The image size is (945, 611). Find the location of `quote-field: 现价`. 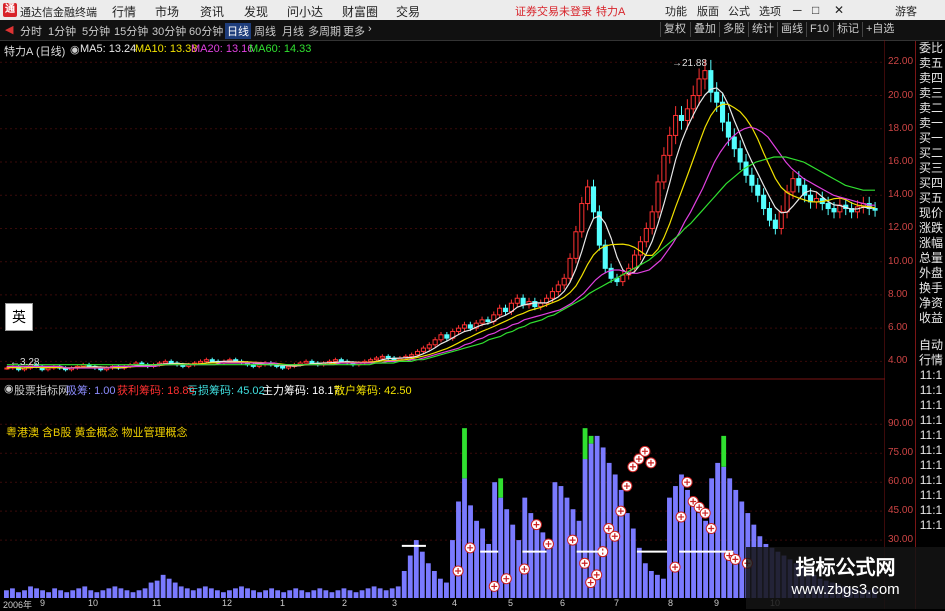

quote-field: 现价 is located at coordinates (930, 213).